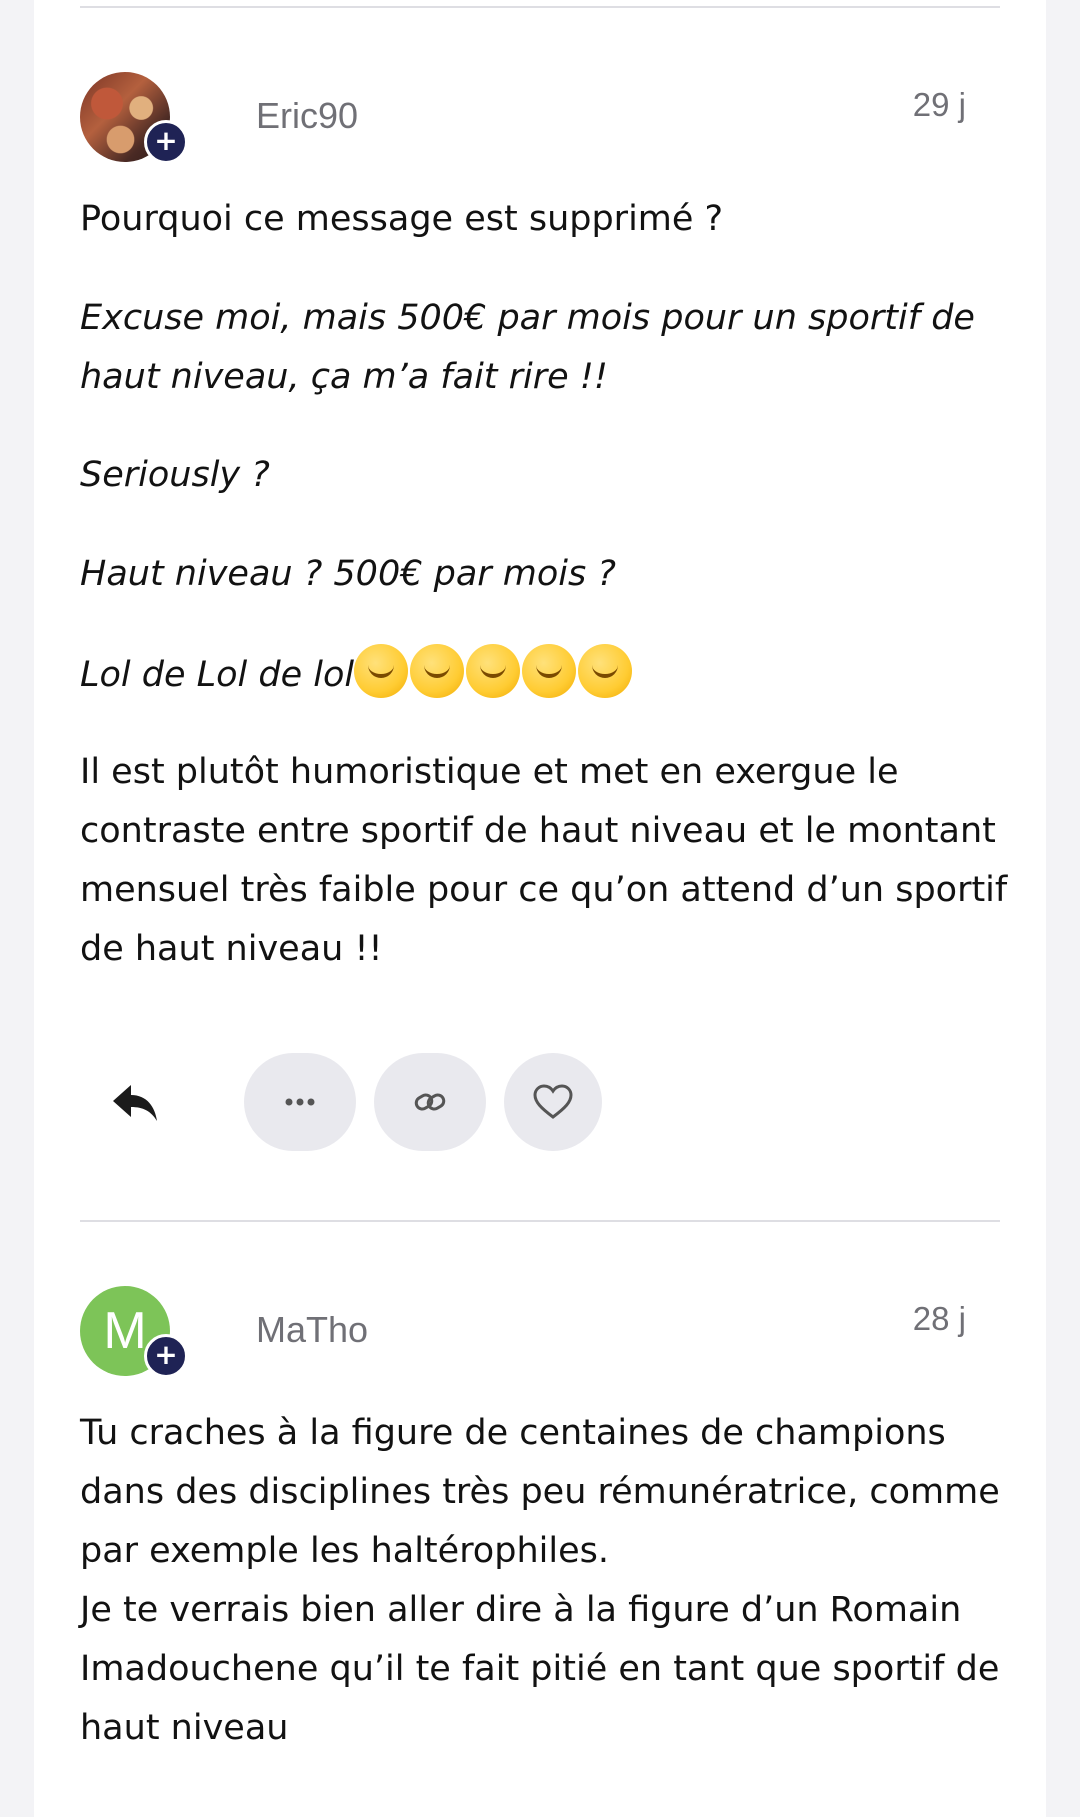  Describe the element at coordinates (136, 122) in the screenshot. I see `user-avatar: +` at that location.